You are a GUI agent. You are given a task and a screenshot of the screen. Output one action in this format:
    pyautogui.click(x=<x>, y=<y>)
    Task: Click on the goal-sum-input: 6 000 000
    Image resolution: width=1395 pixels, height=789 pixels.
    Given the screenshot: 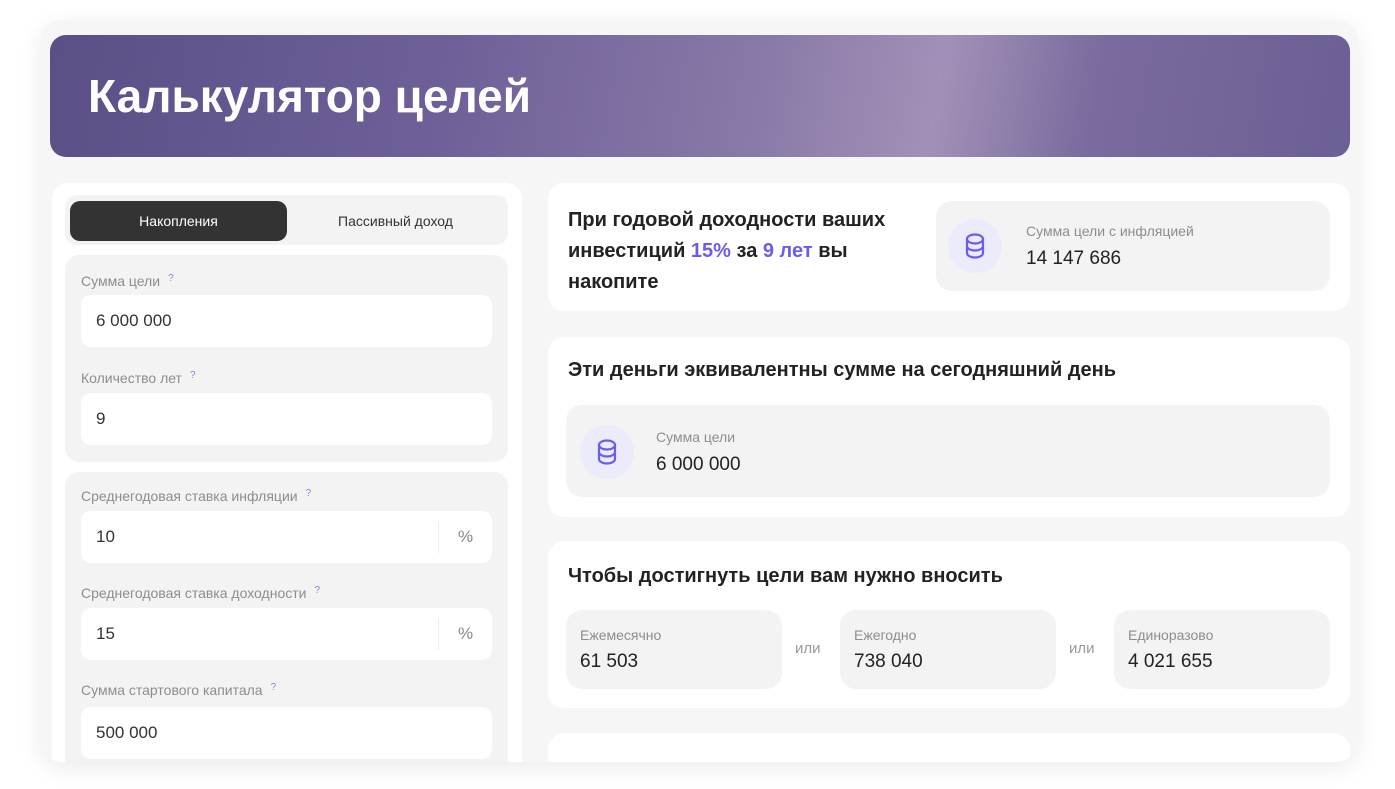 What is the action you would take?
    pyautogui.click(x=286, y=321)
    